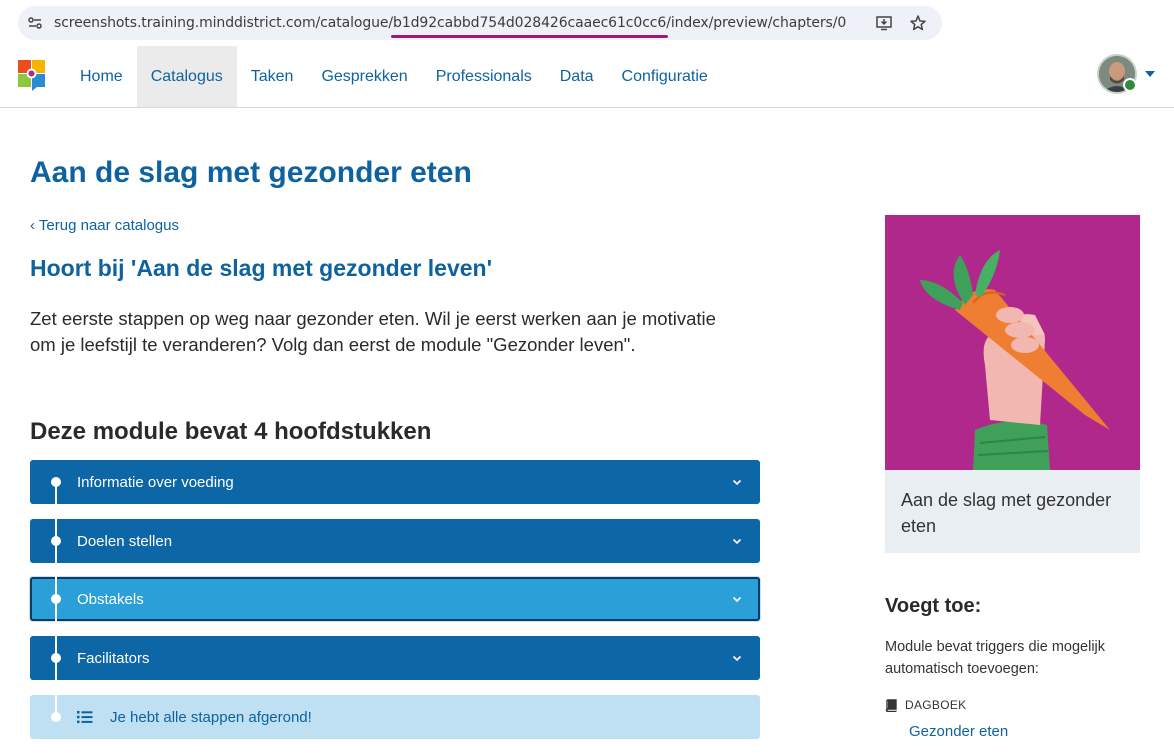  Describe the element at coordinates (395, 541) in the screenshot. I see `chapter-doelen-stellen: Doelen stellen` at that location.